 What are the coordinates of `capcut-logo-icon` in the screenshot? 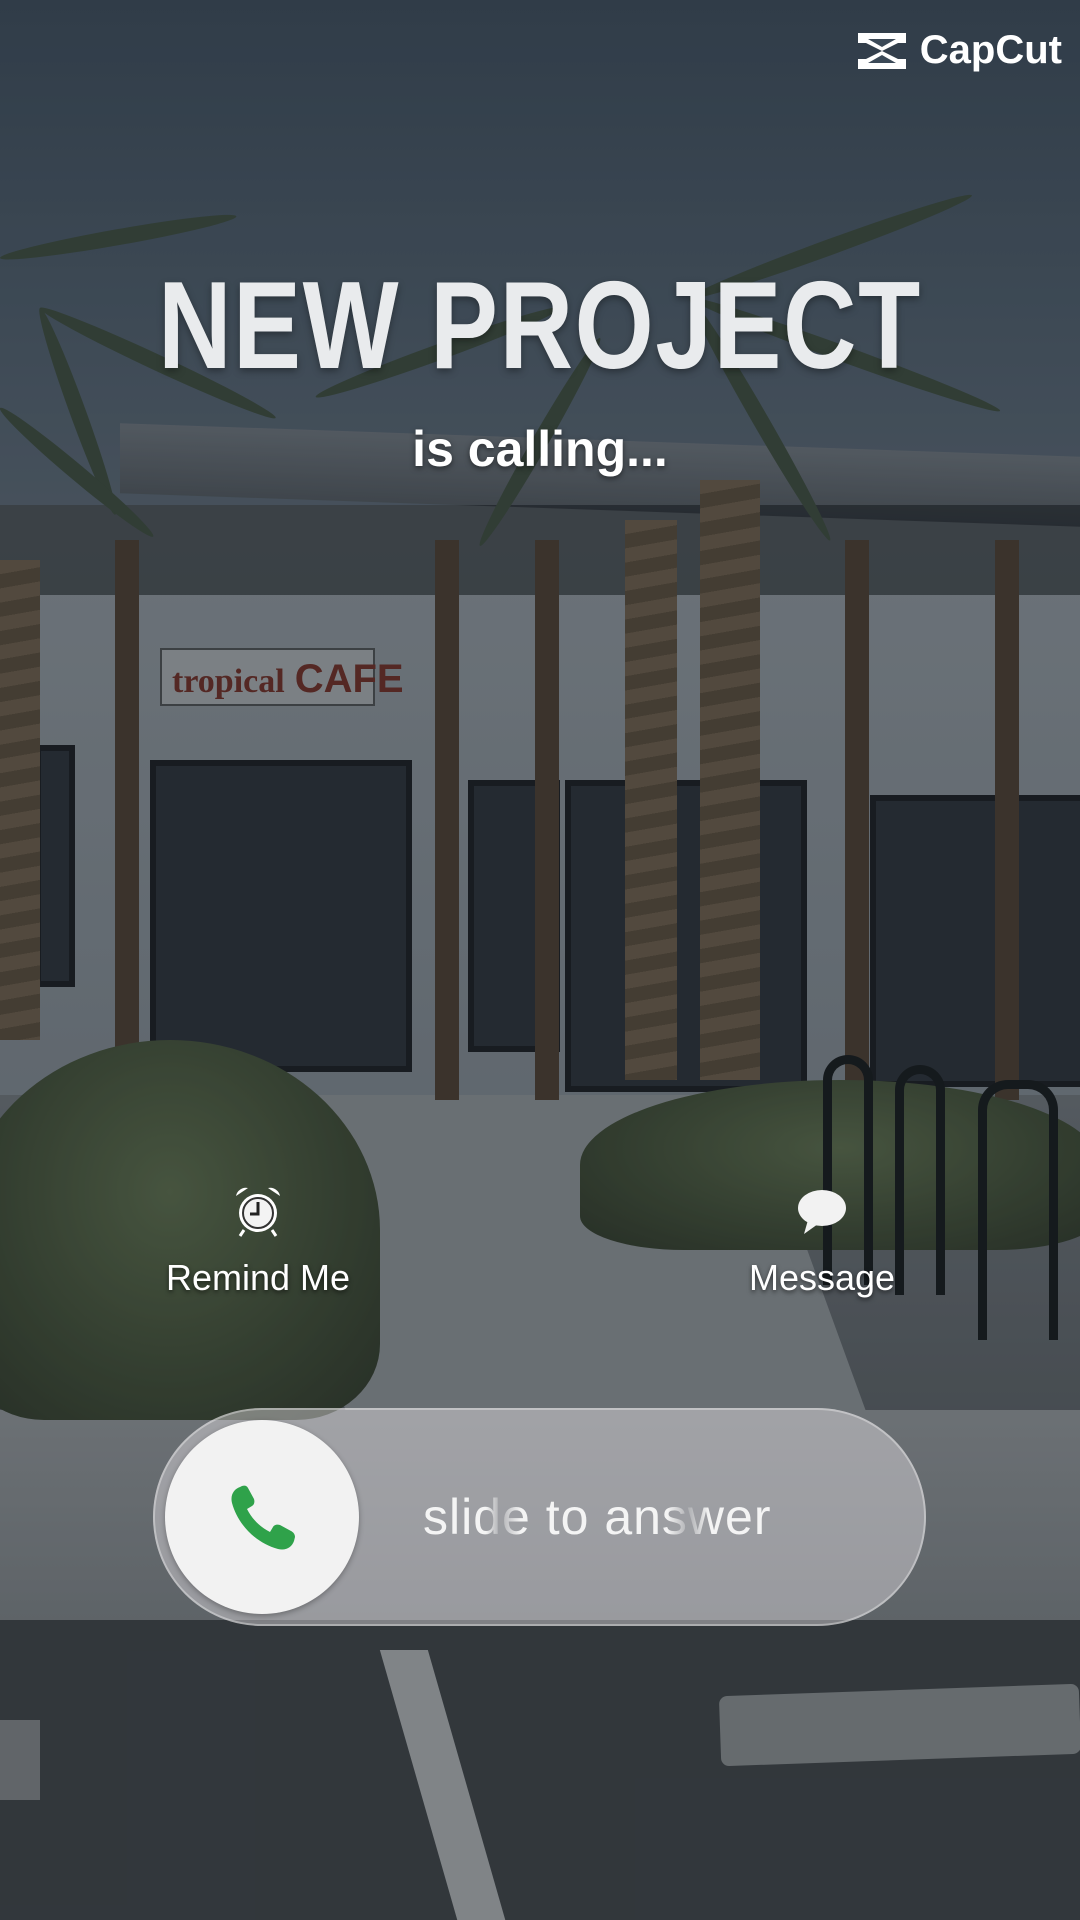 It's located at (881, 50).